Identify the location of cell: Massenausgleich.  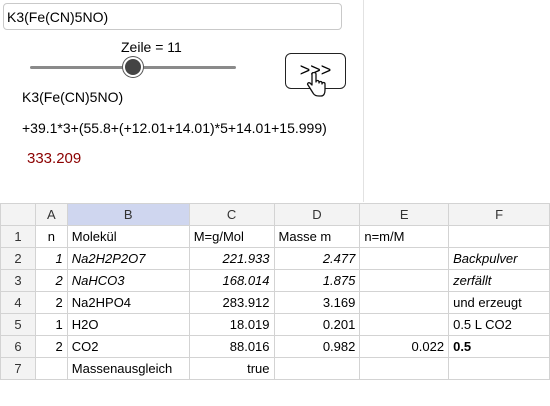
(128, 368).